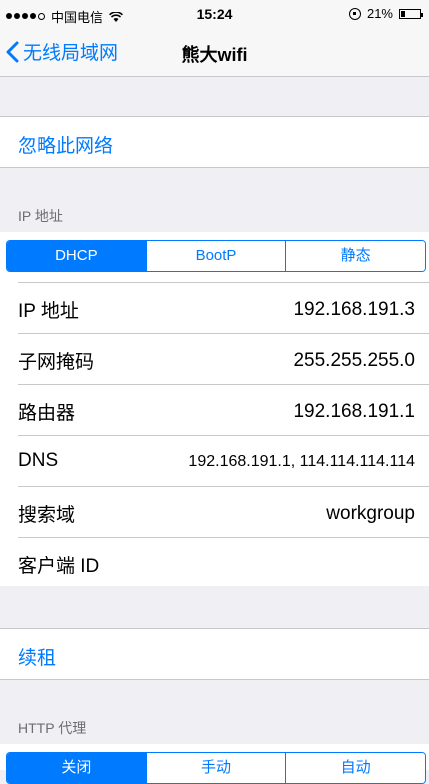  Describe the element at coordinates (48, 311) in the screenshot. I see `ip-address-label: IP 地址` at that location.